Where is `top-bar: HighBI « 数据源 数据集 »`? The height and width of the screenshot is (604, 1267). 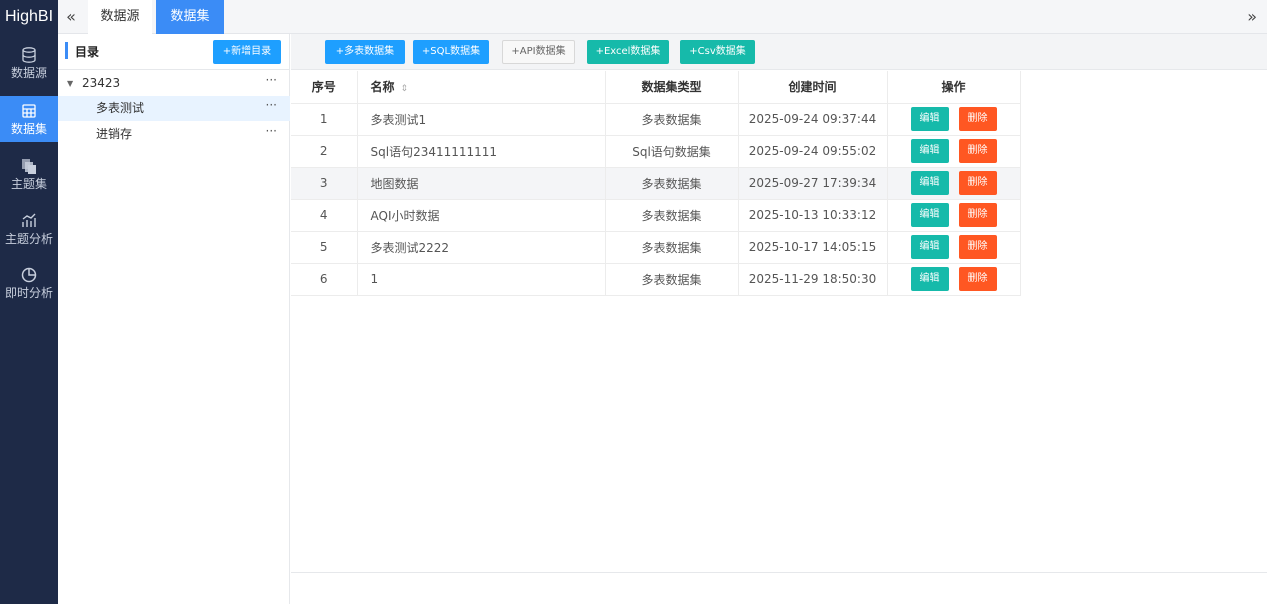
top-bar: HighBI « 数据源 数据集 » is located at coordinates (633, 17).